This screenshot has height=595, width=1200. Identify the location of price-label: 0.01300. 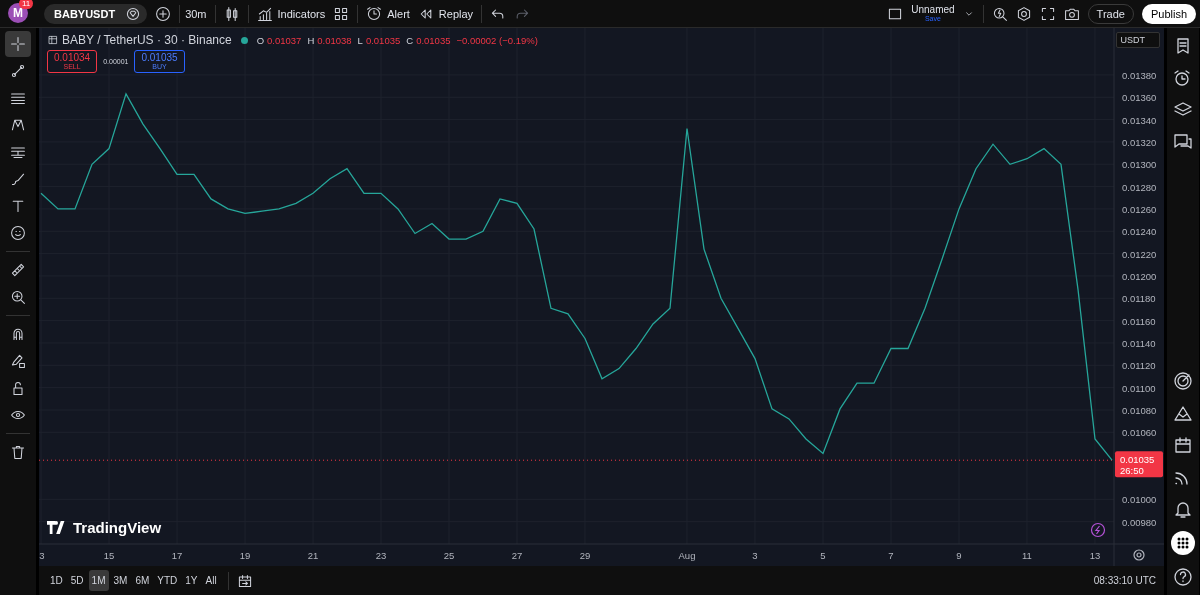
(1139, 165).